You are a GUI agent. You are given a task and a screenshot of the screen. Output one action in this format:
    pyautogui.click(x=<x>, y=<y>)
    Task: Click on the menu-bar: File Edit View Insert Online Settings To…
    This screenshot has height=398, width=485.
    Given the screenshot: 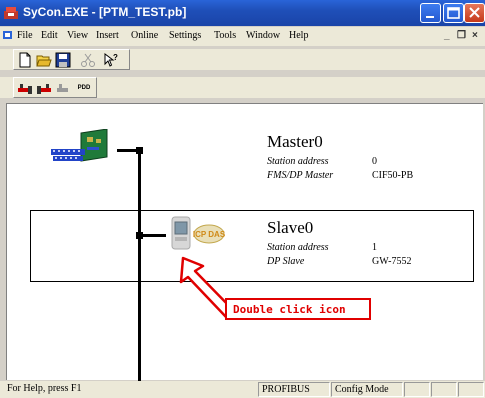 What is the action you would take?
    pyautogui.click(x=242, y=36)
    